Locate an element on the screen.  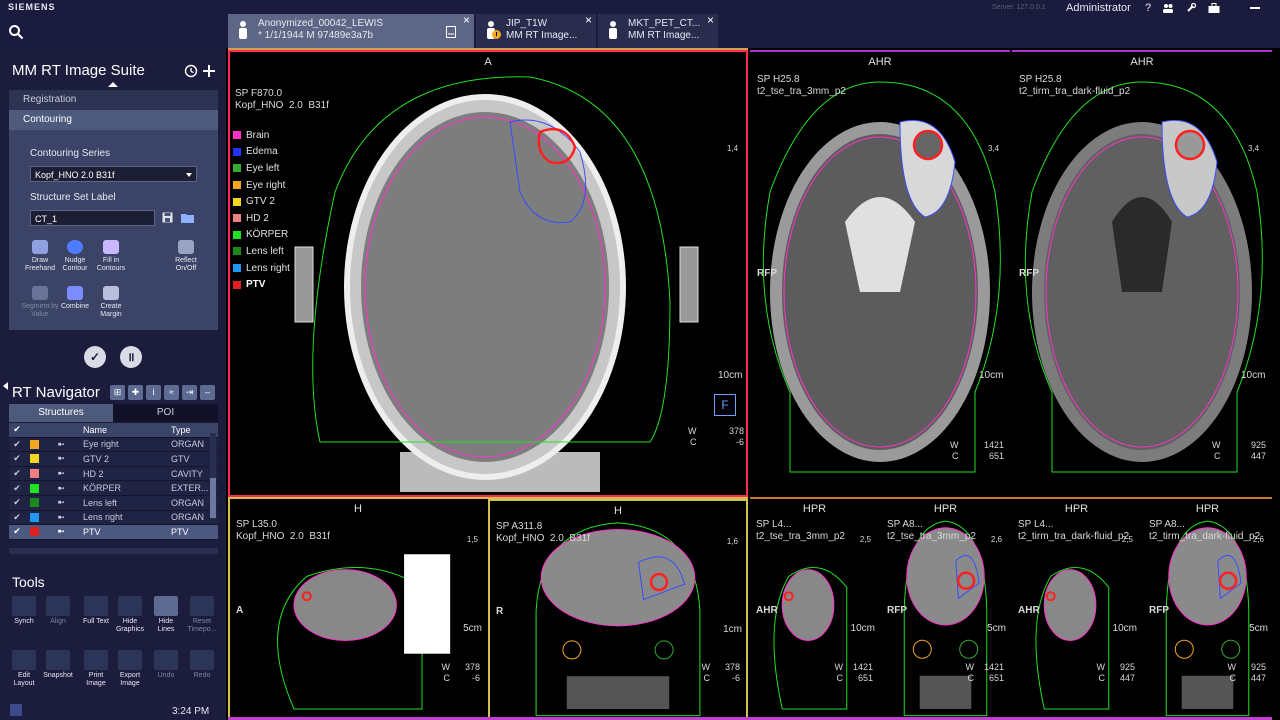
briefcase-icon is located at coordinates (1214, 8).